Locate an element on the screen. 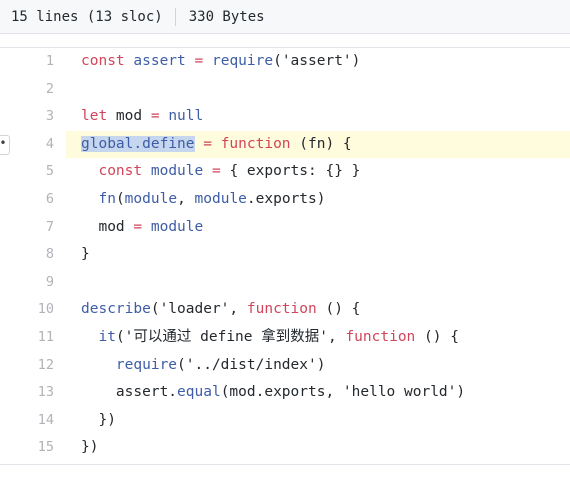  code-line: 7 mod = module is located at coordinates (285, 228).